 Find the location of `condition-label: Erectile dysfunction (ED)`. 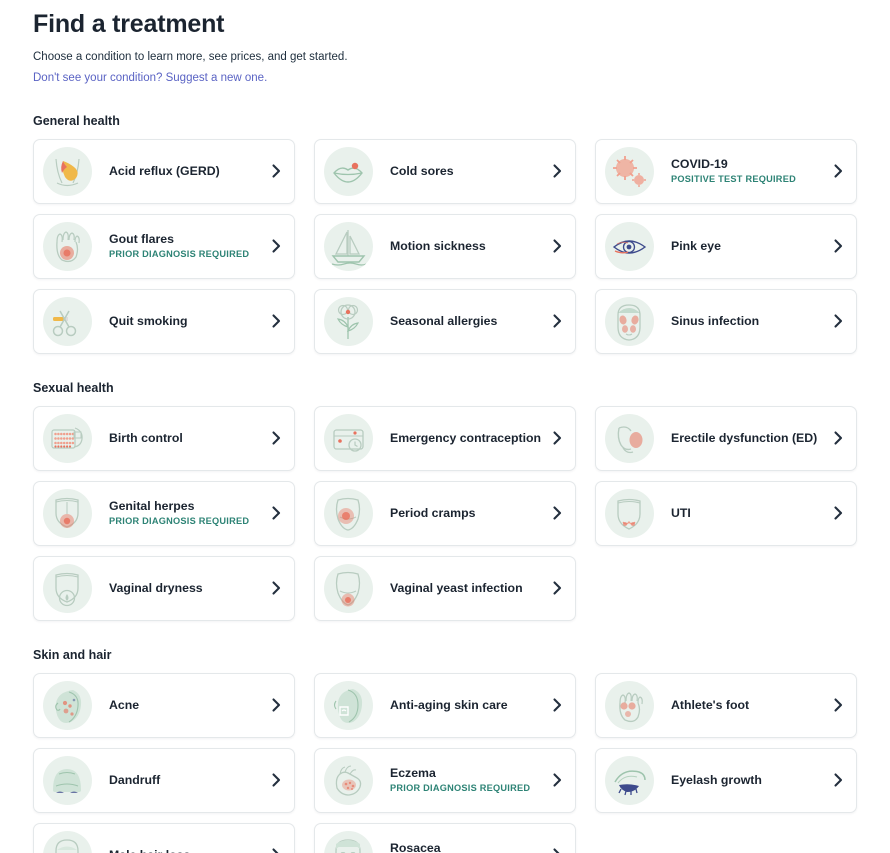

condition-label: Erectile dysfunction (ED) is located at coordinates (744, 437).